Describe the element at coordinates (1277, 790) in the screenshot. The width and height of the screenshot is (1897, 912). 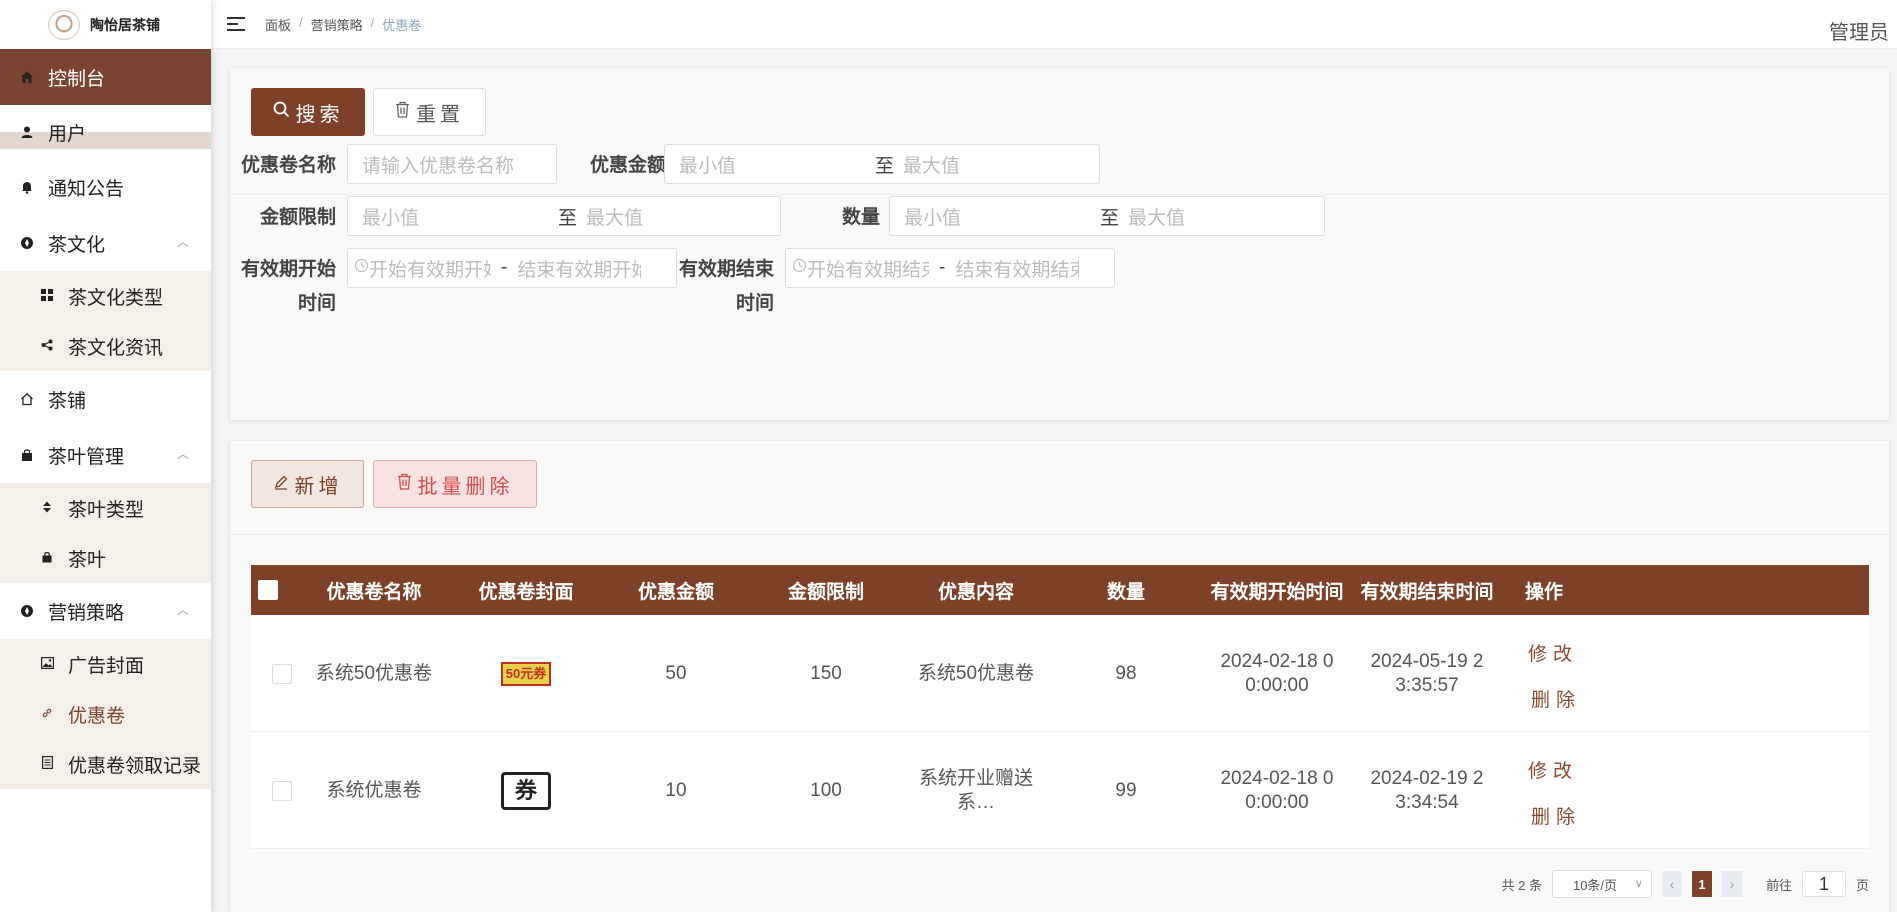
I see `cell-start: 2024-02-18 00:00:00` at that location.